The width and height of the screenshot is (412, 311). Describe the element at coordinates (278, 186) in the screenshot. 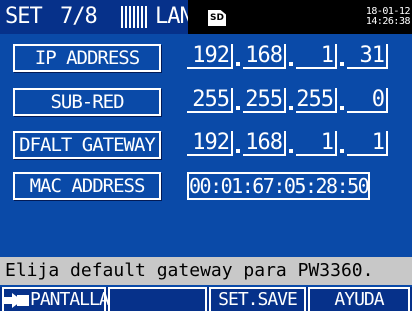

I see `mac-address-value: 00:01:67:05:28:50` at that location.